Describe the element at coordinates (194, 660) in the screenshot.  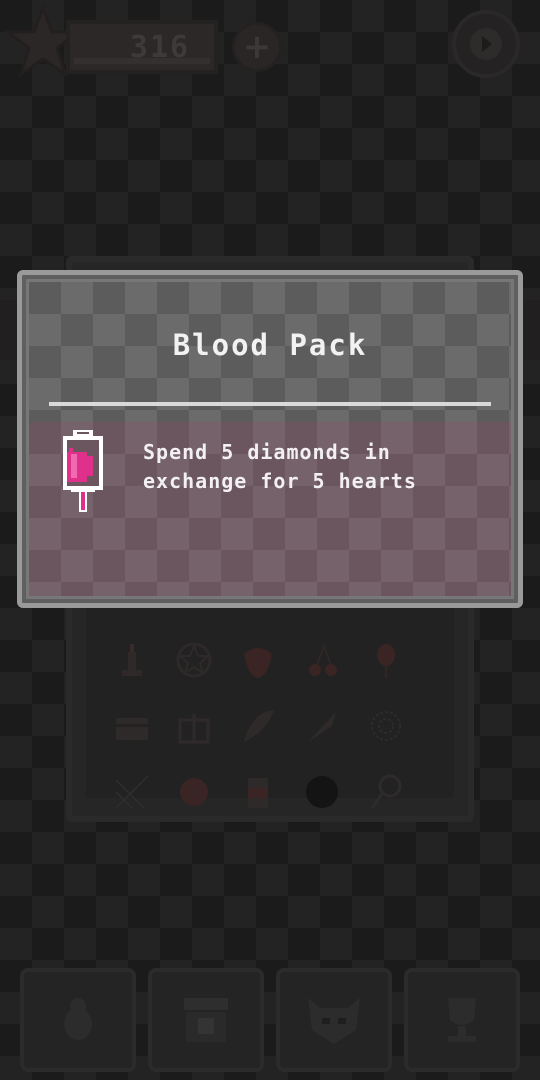
I see `pentagram-icon` at that location.